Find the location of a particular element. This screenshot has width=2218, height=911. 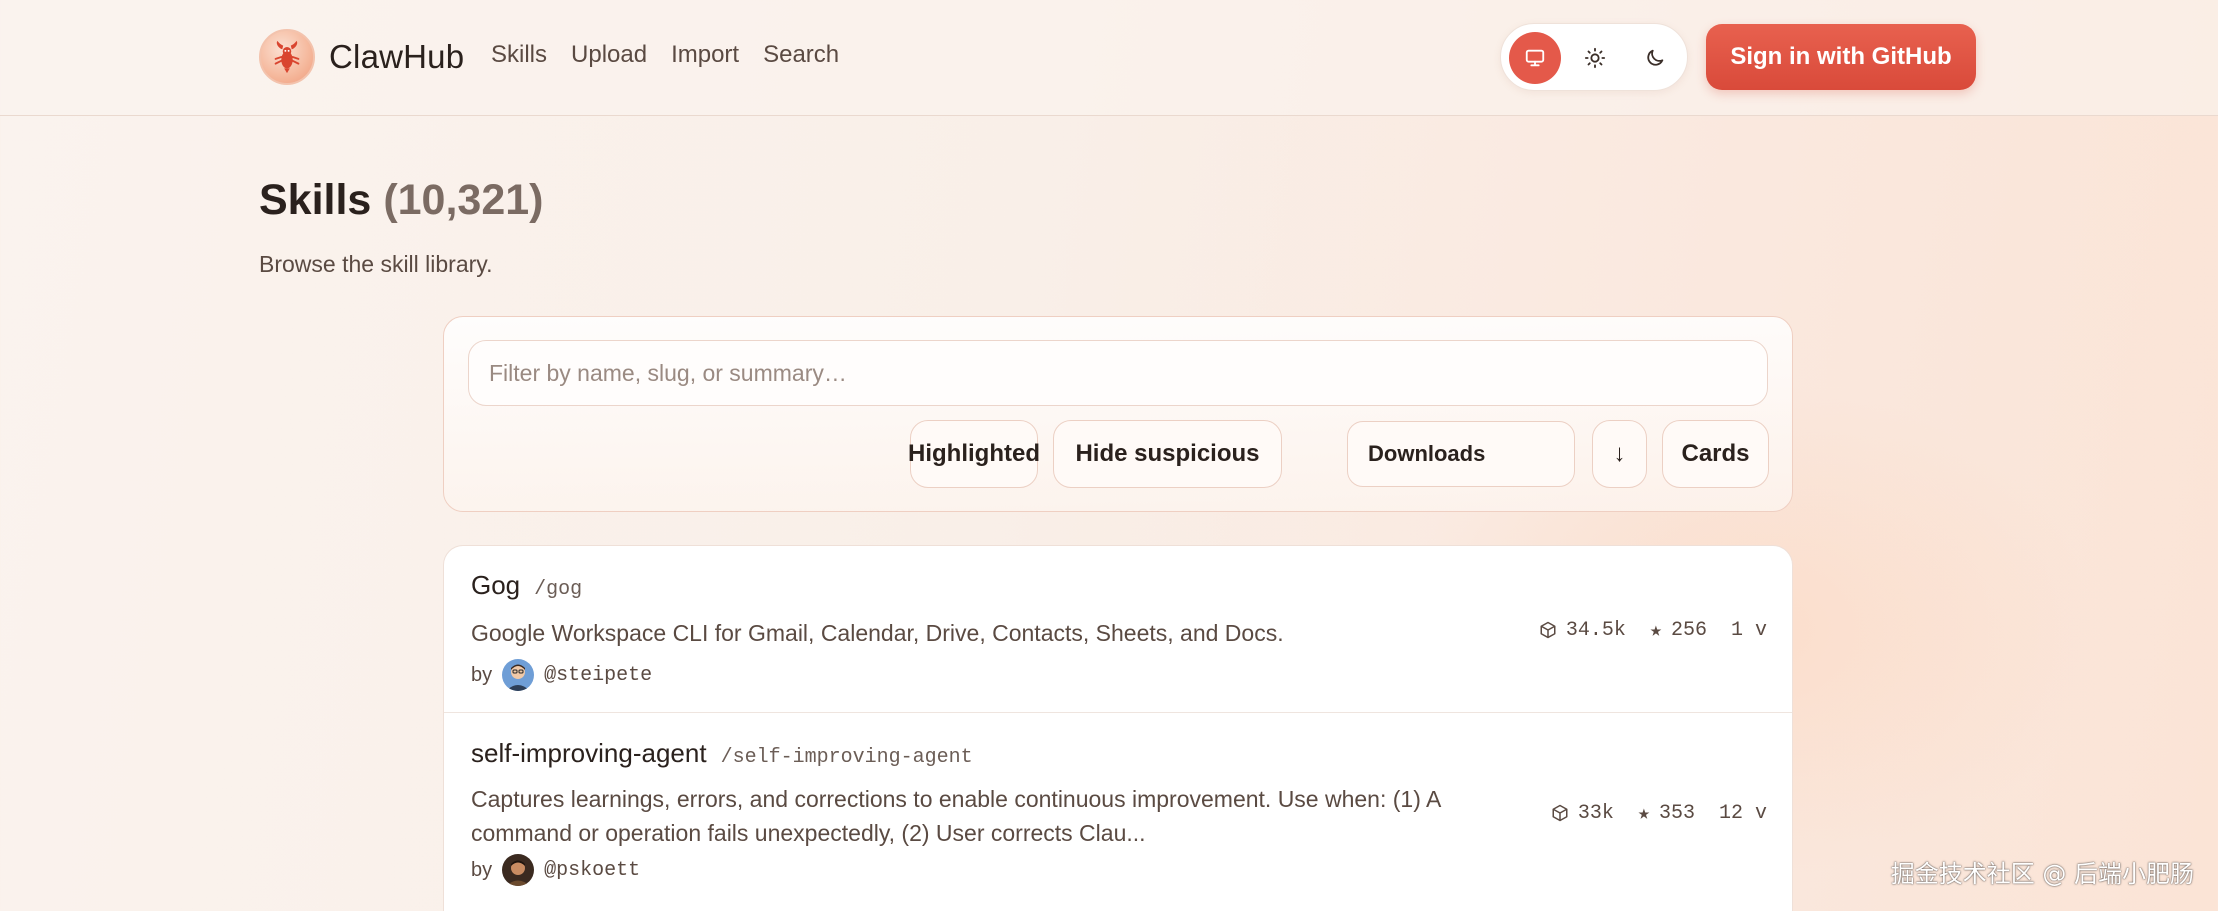

theme-system-button is located at coordinates (1535, 58).